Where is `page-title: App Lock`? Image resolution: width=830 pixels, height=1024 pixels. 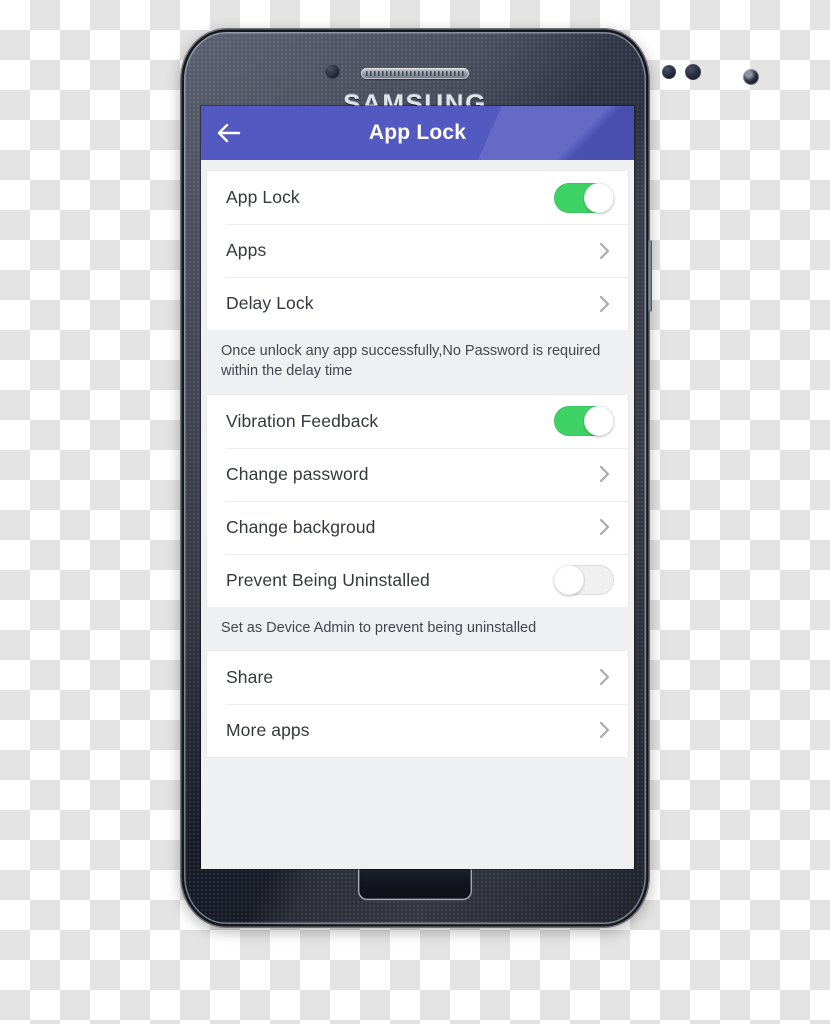 page-title: App Lock is located at coordinates (417, 132).